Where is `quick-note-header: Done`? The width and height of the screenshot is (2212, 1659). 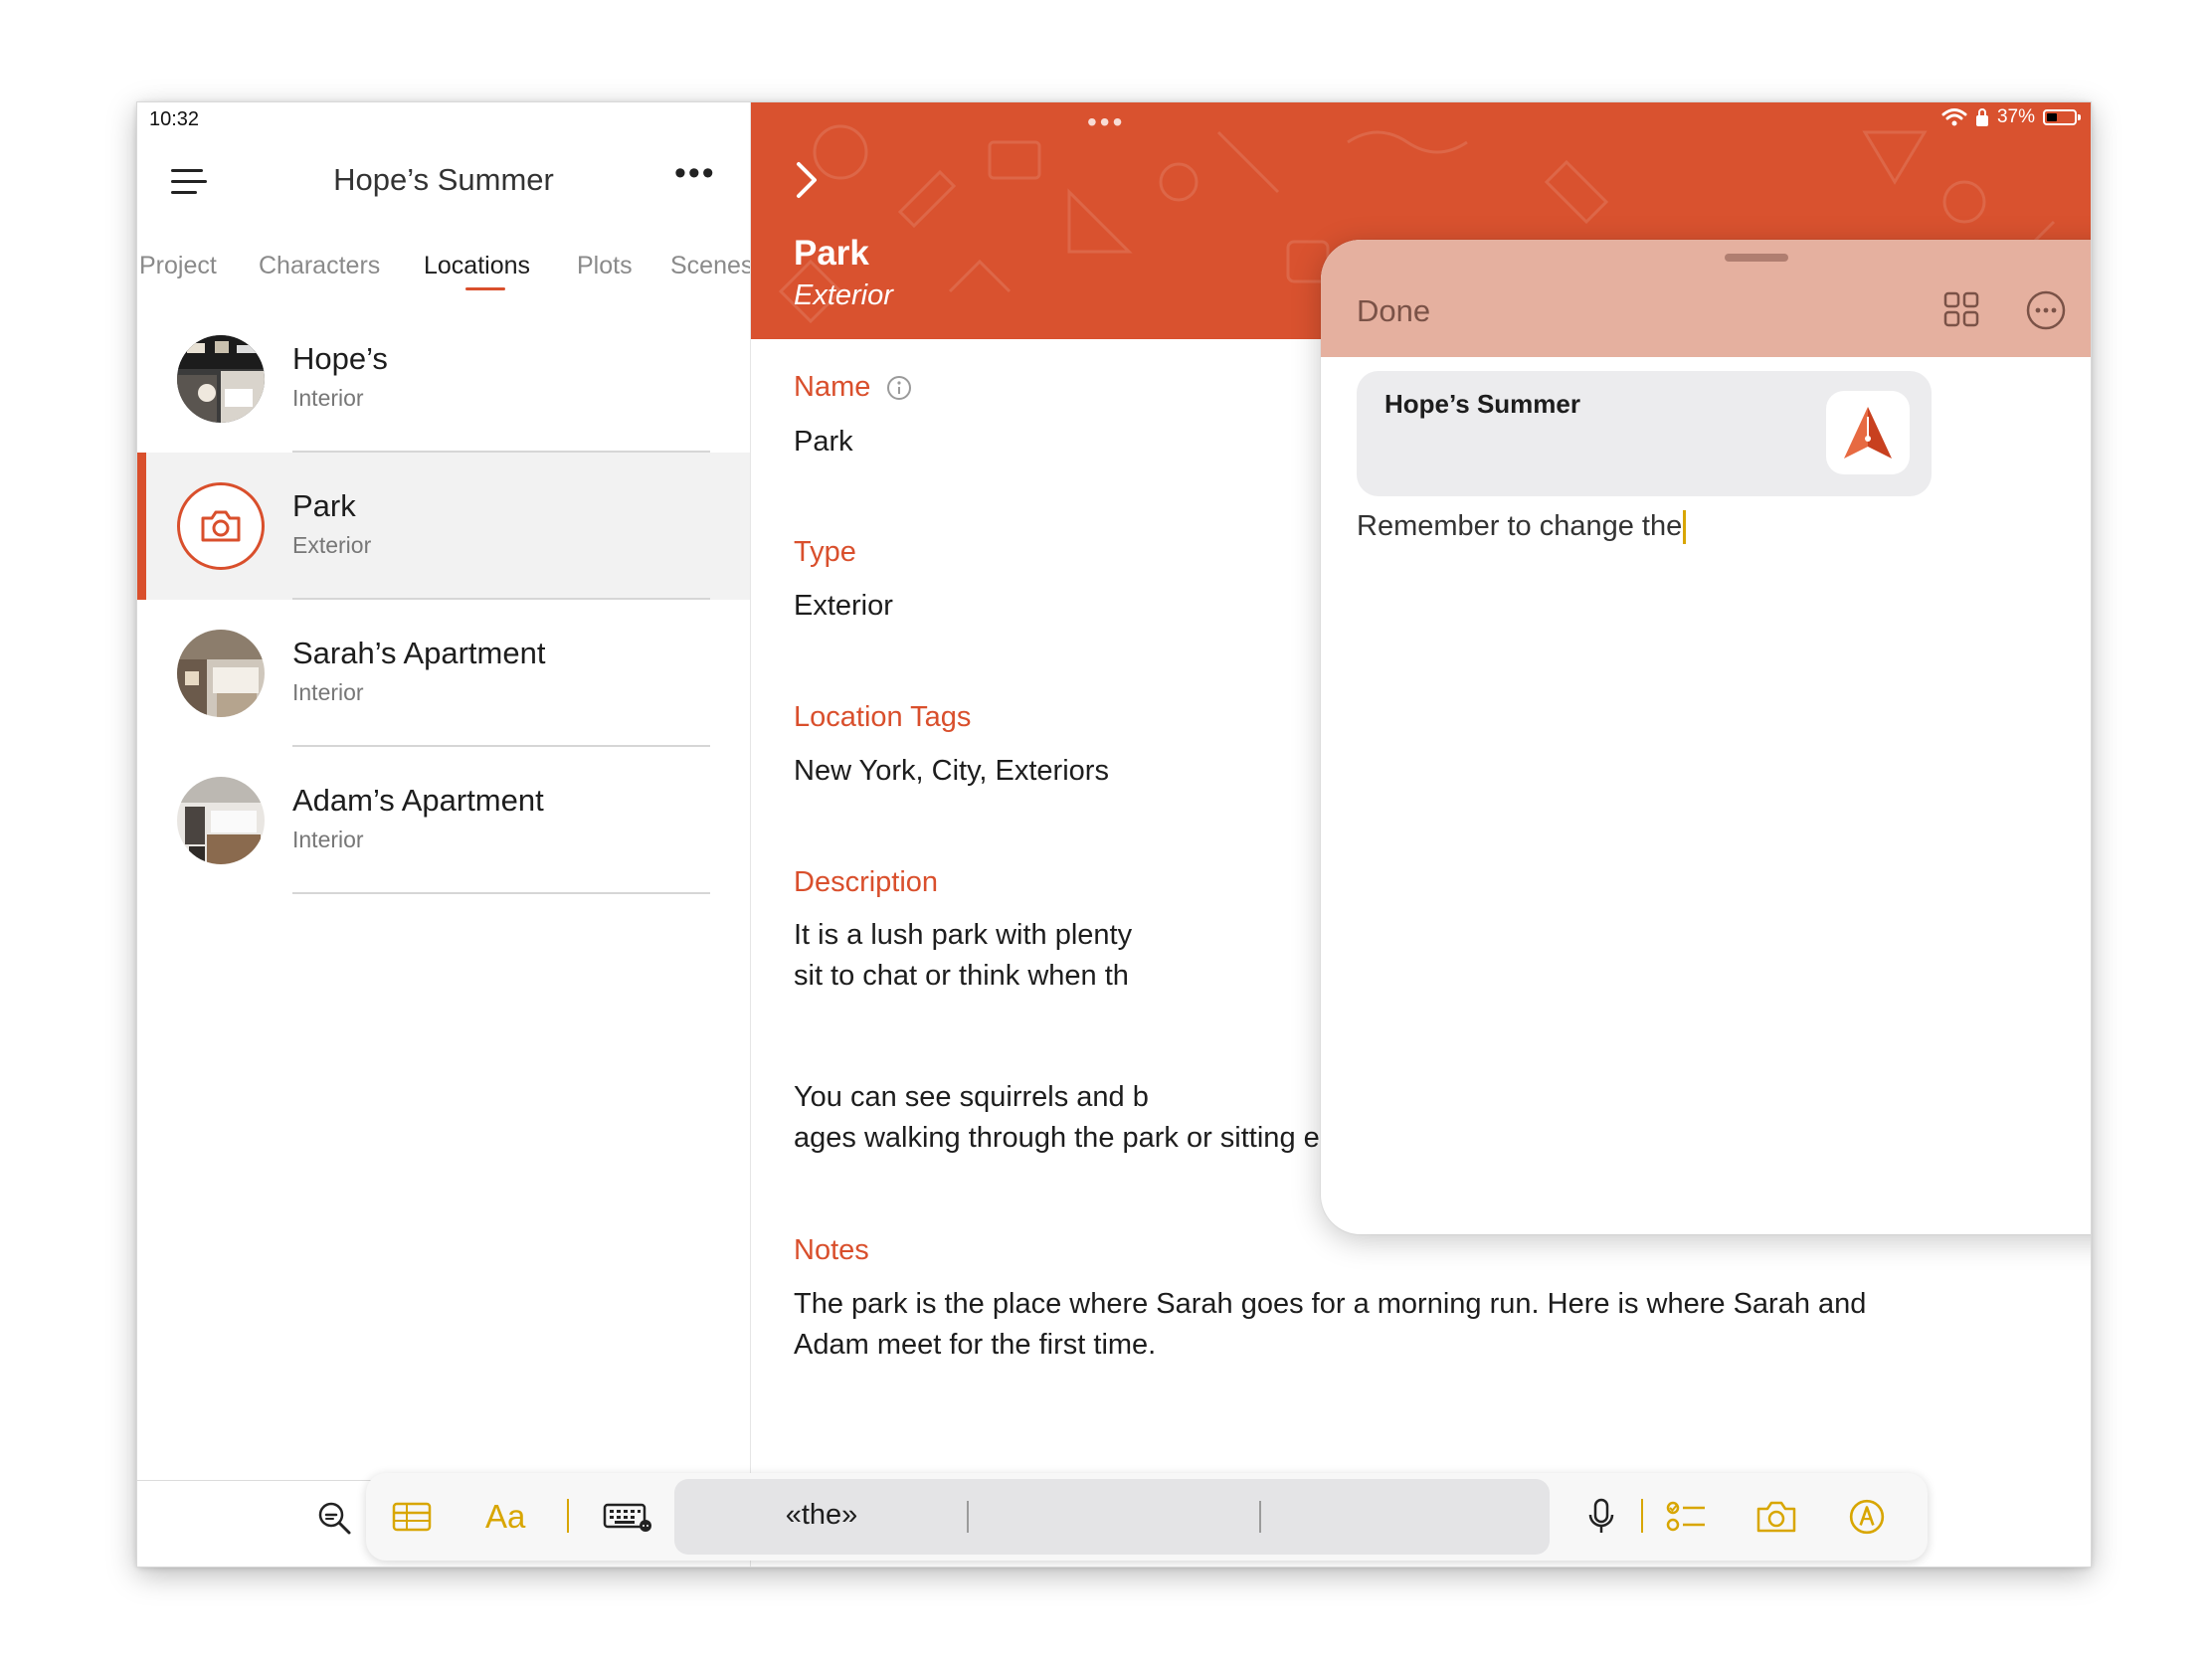
quick-note-header: Done is located at coordinates (1706, 298).